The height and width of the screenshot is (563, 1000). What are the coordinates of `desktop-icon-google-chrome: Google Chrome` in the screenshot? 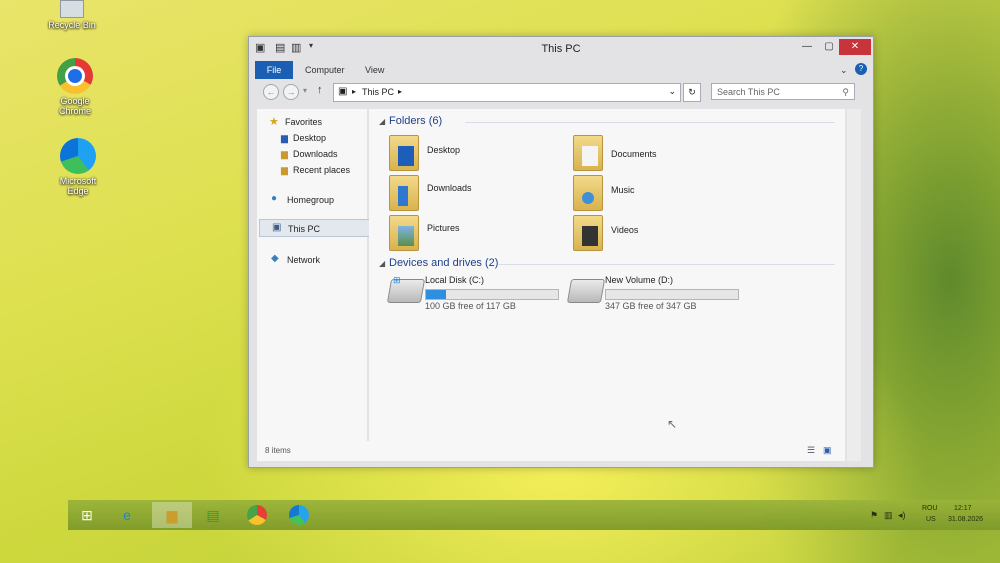 It's located at (75, 87).